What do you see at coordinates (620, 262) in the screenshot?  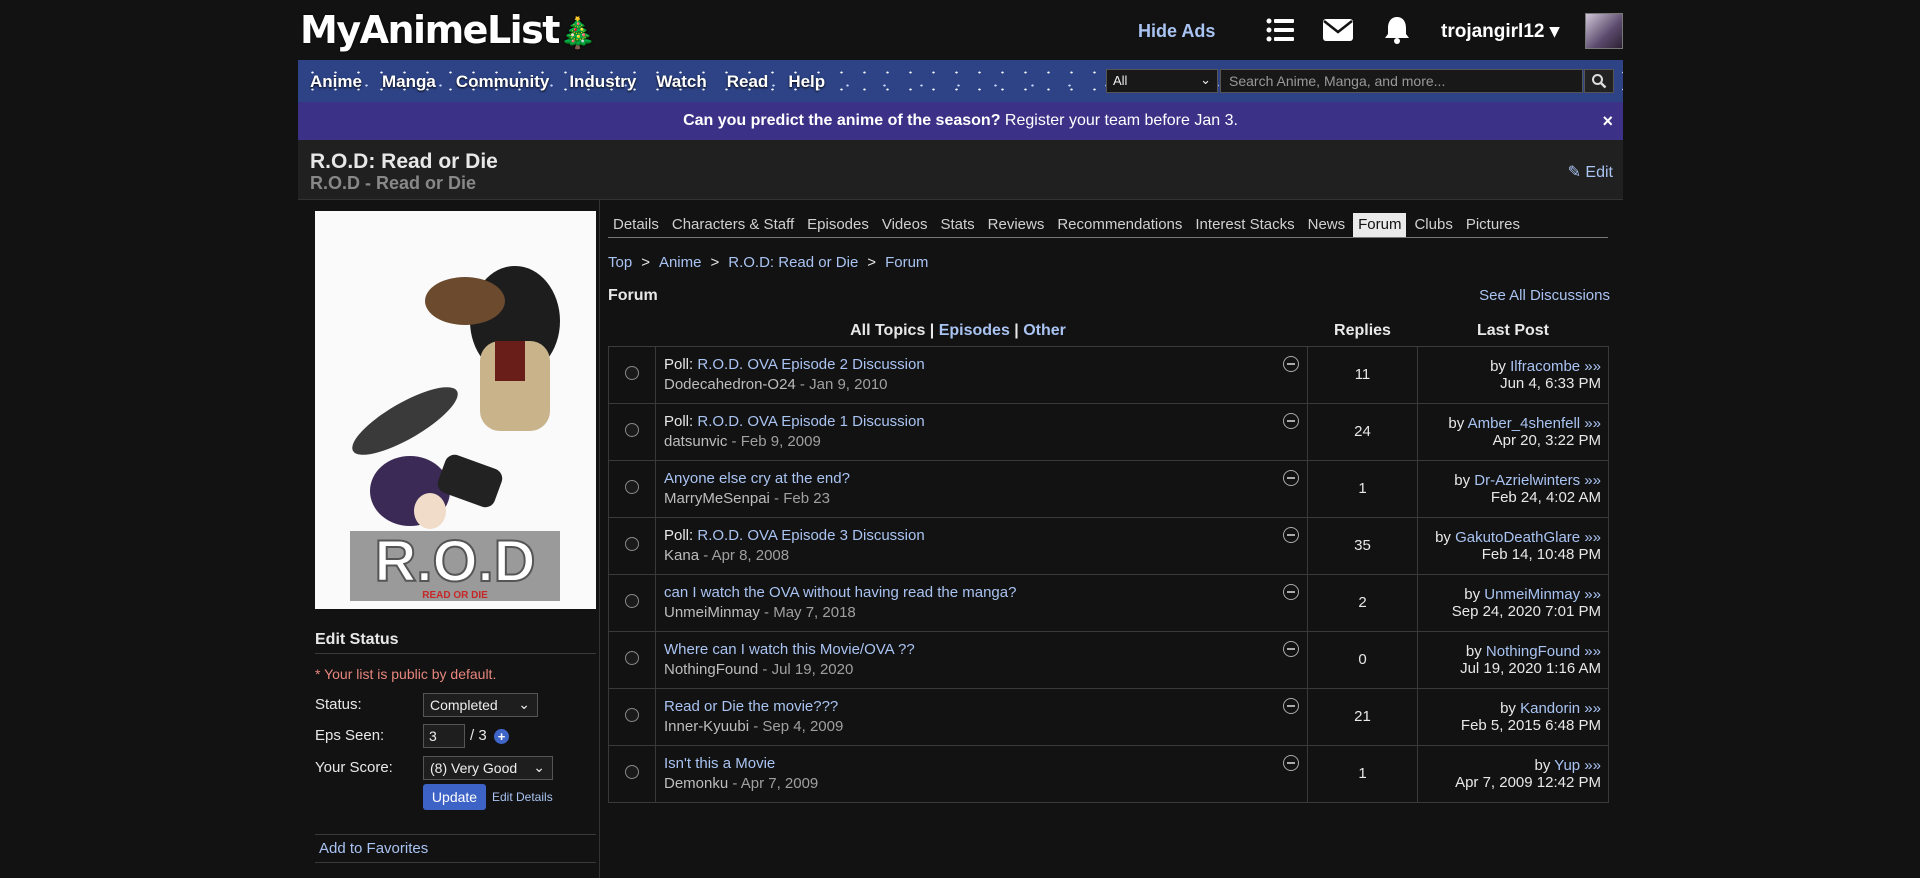 I see `breadcrumb-top: Top` at bounding box center [620, 262].